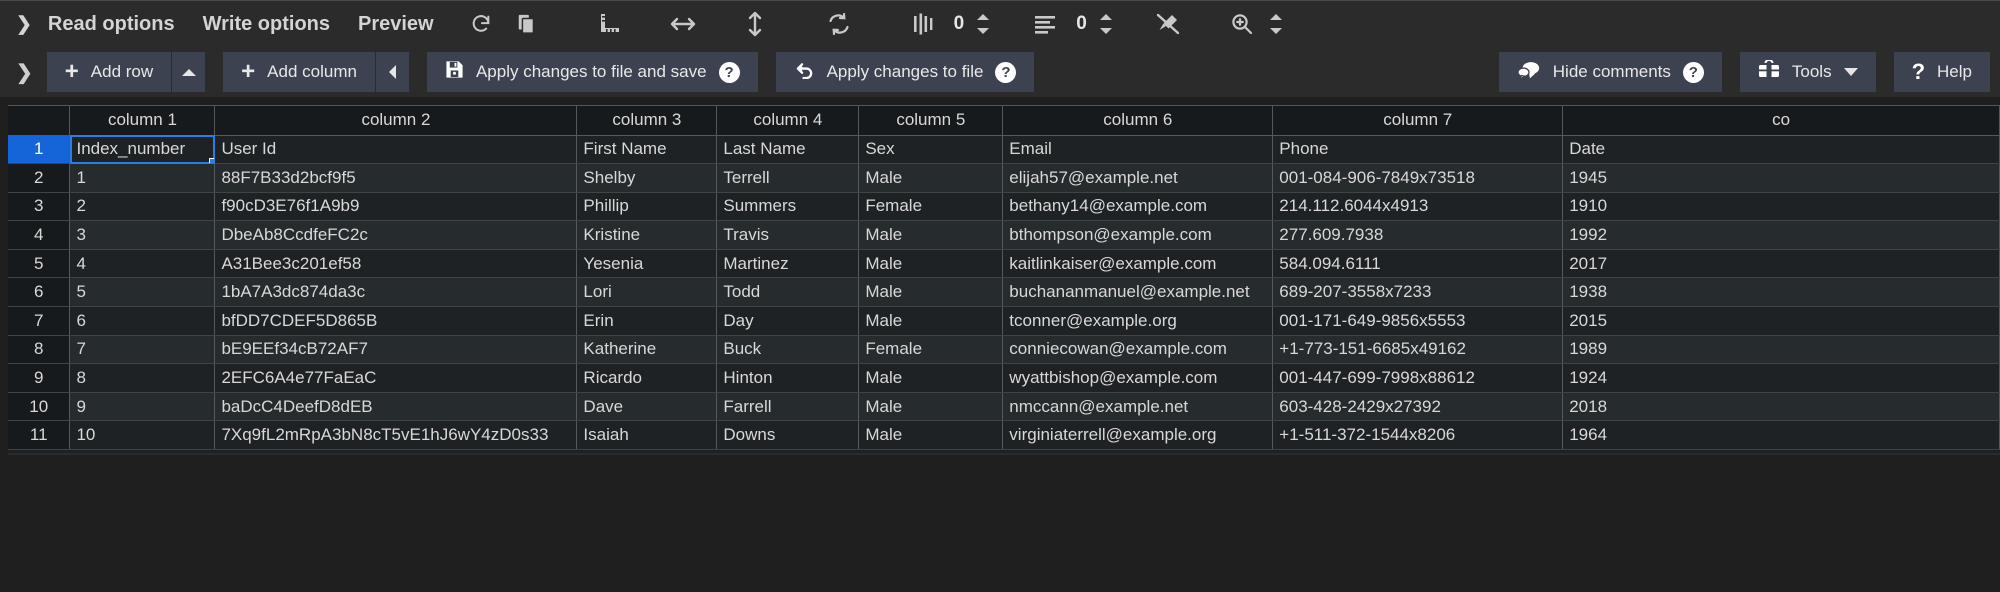 The width and height of the screenshot is (2000, 592). What do you see at coordinates (396, 350) in the screenshot?
I see `cell-r8-c2: bE9EEf34cB72AF7` at bounding box center [396, 350].